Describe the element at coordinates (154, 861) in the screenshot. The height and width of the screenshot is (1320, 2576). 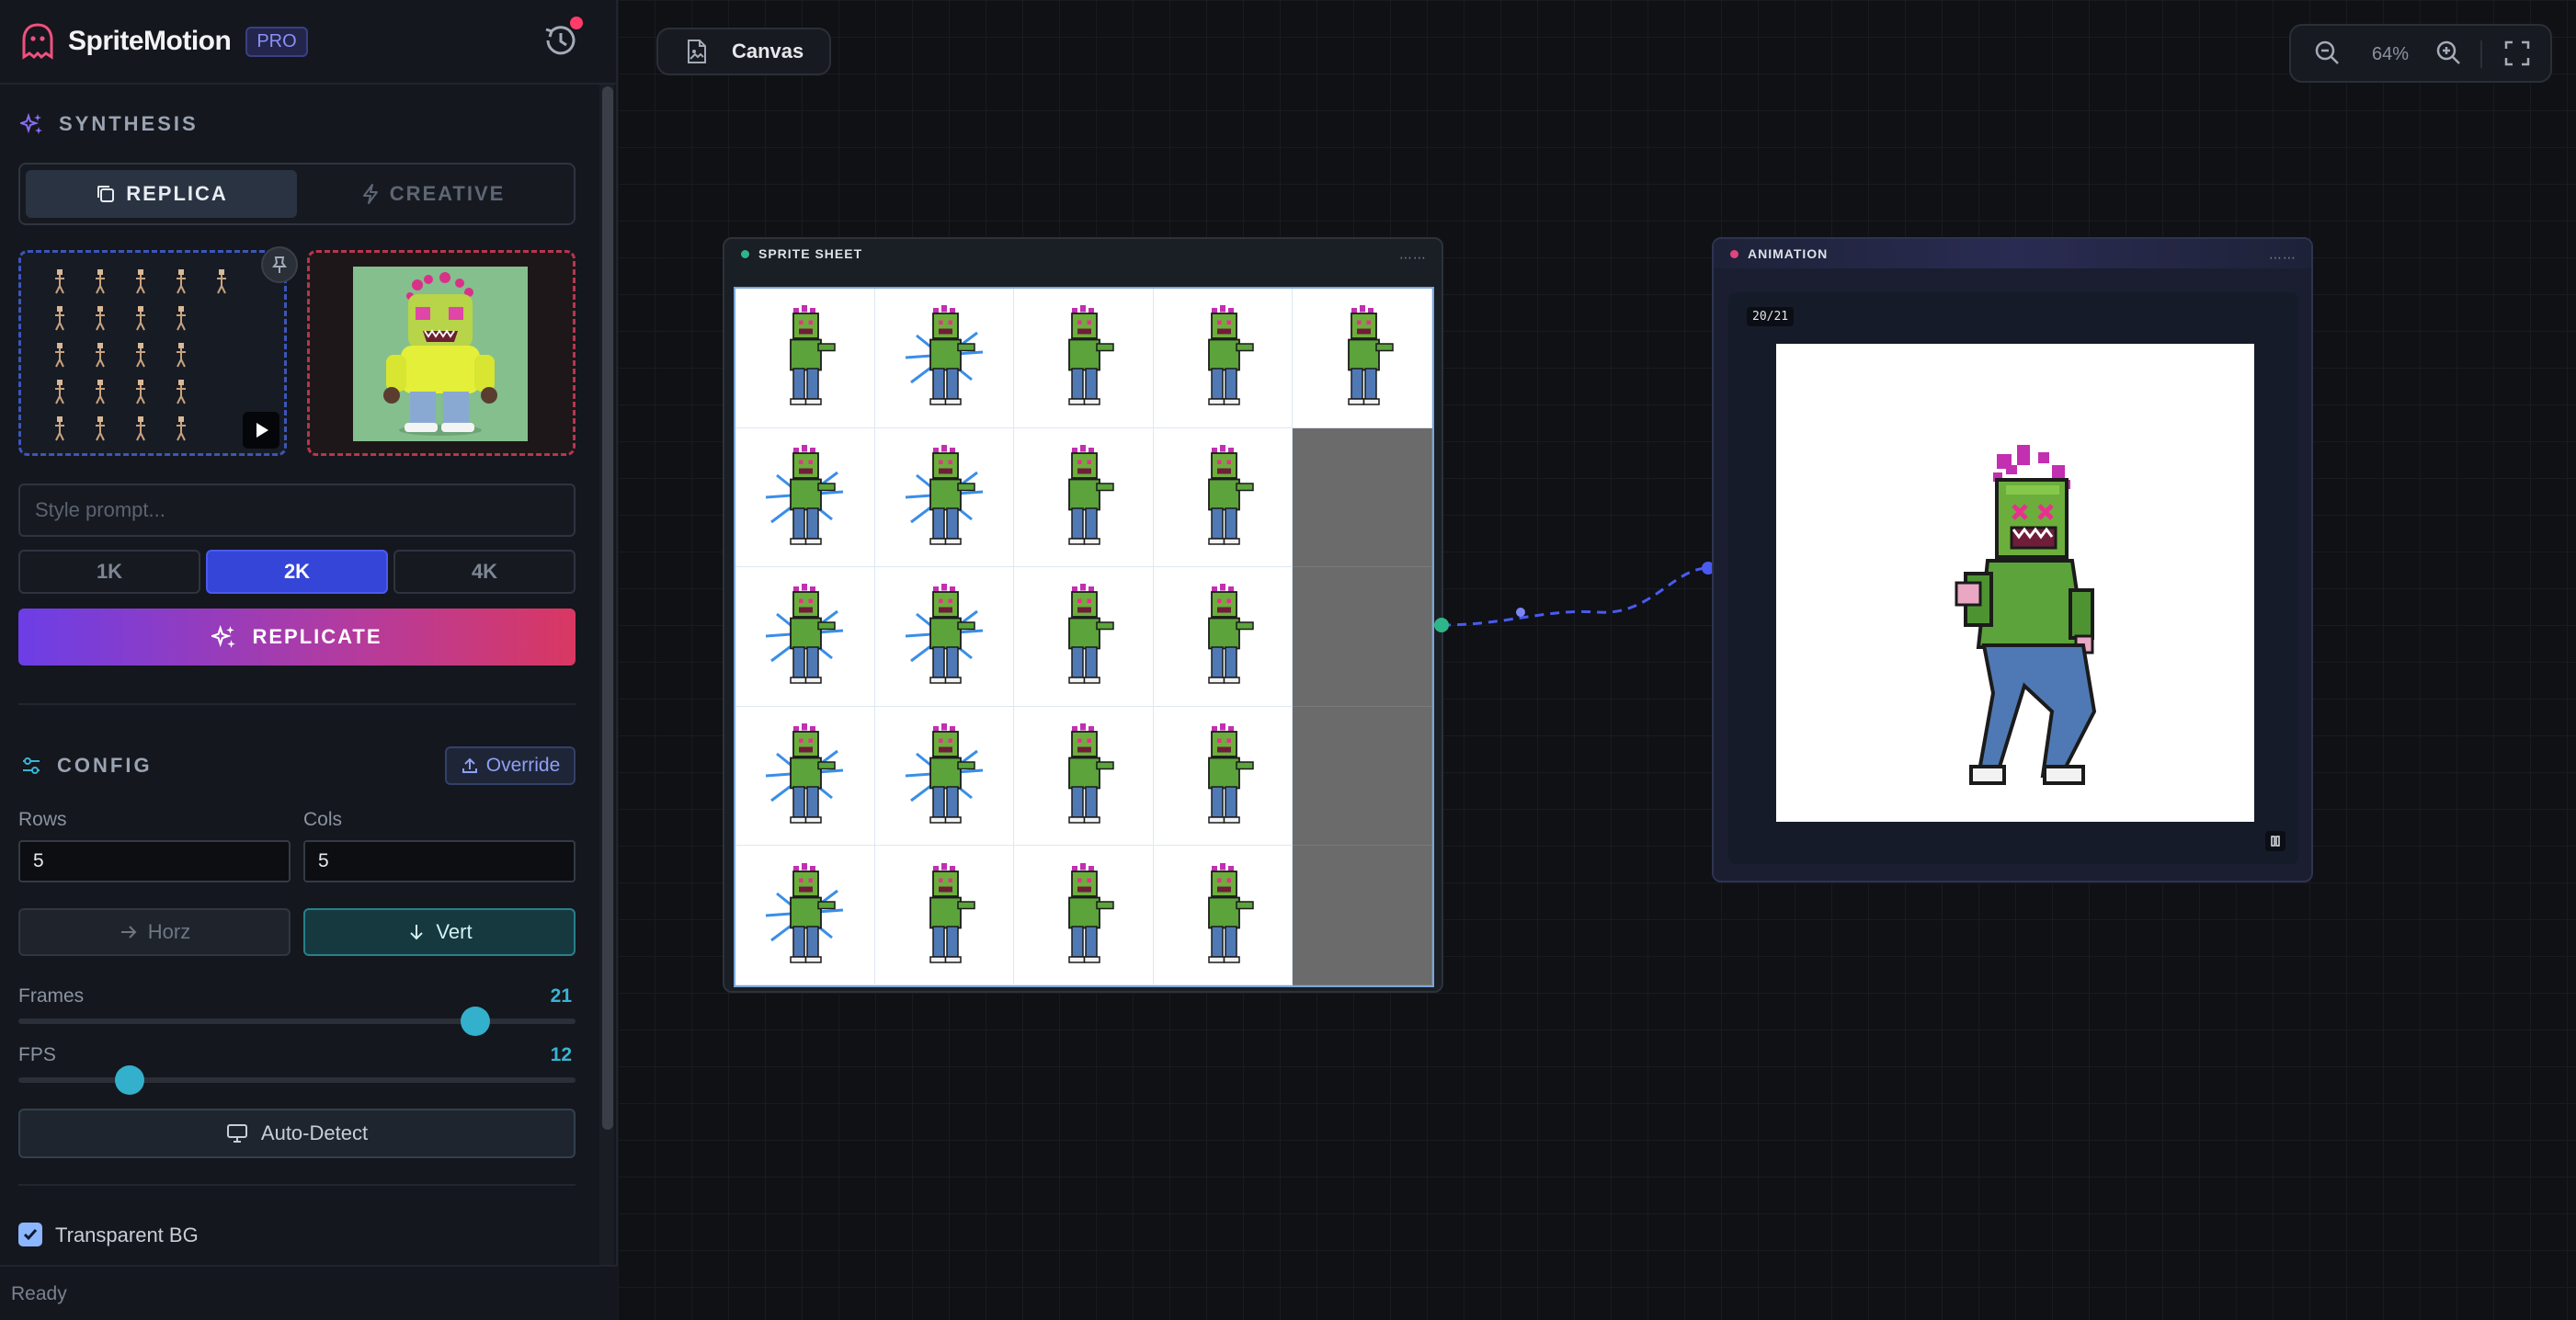
I see `rows-input: 5` at that location.